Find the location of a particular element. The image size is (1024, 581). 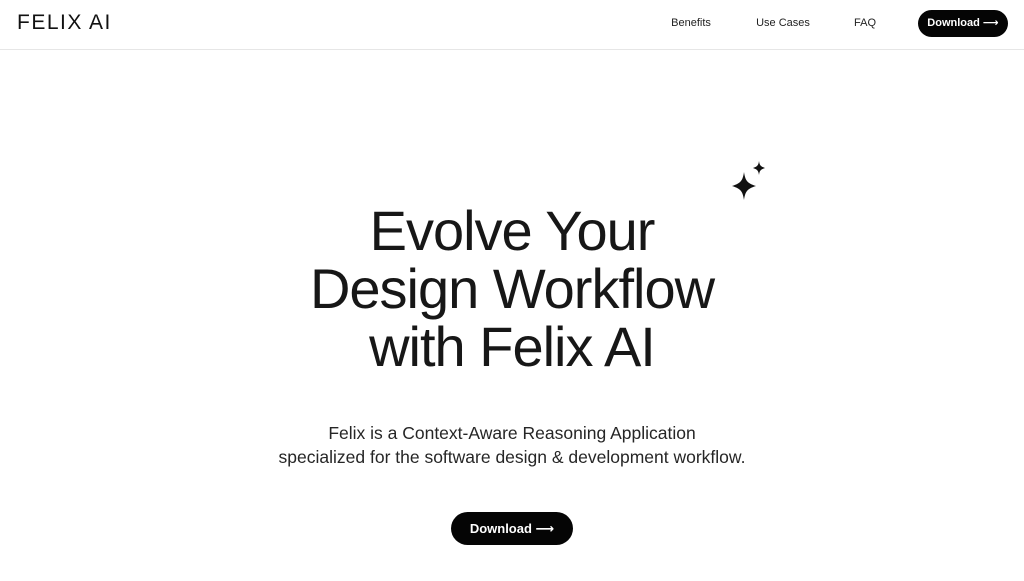

nav-download-button: Download ⟶ is located at coordinates (963, 23).